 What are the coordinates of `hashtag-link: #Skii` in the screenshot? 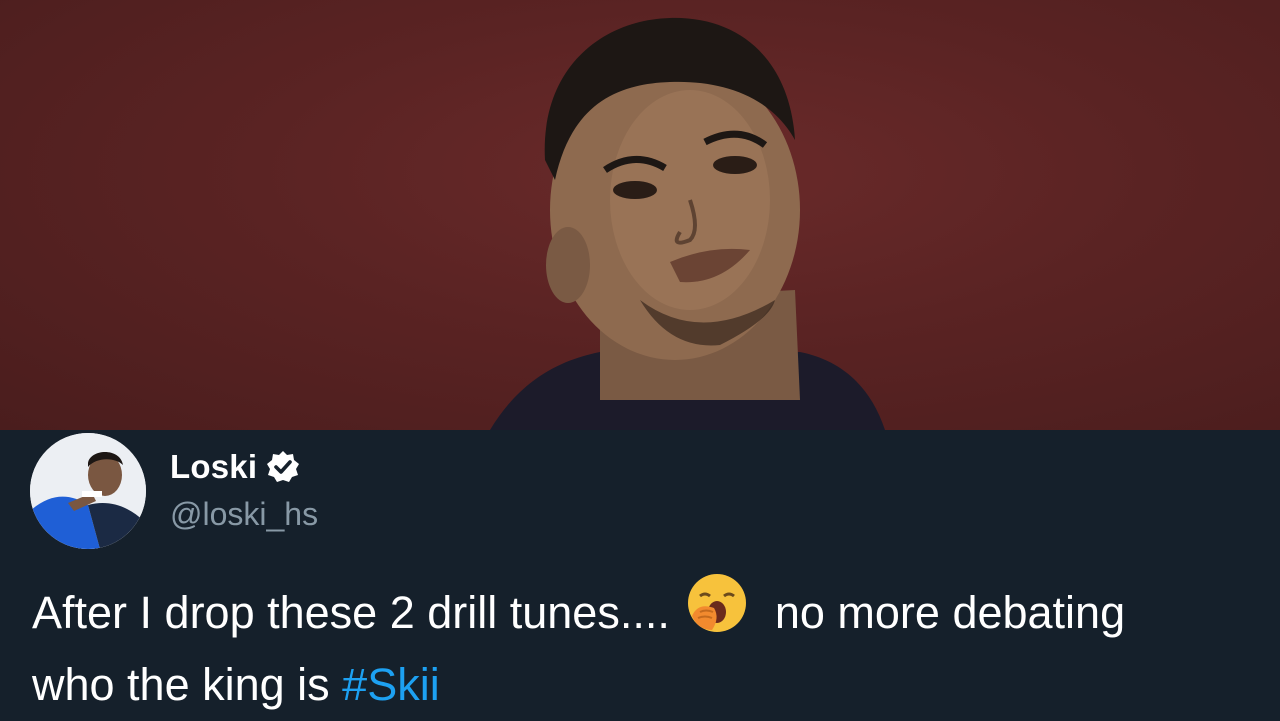 It's located at (391, 684).